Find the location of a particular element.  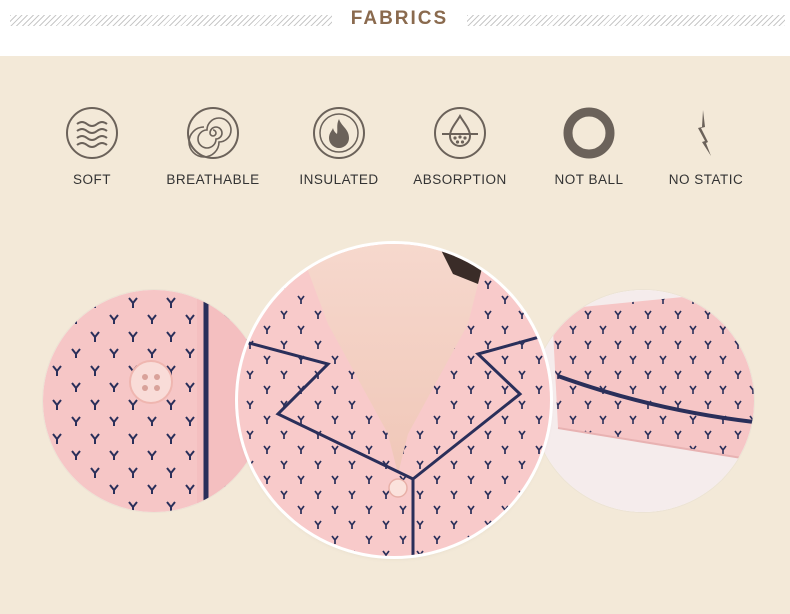

lightning-icon is located at coordinates (704, 133).